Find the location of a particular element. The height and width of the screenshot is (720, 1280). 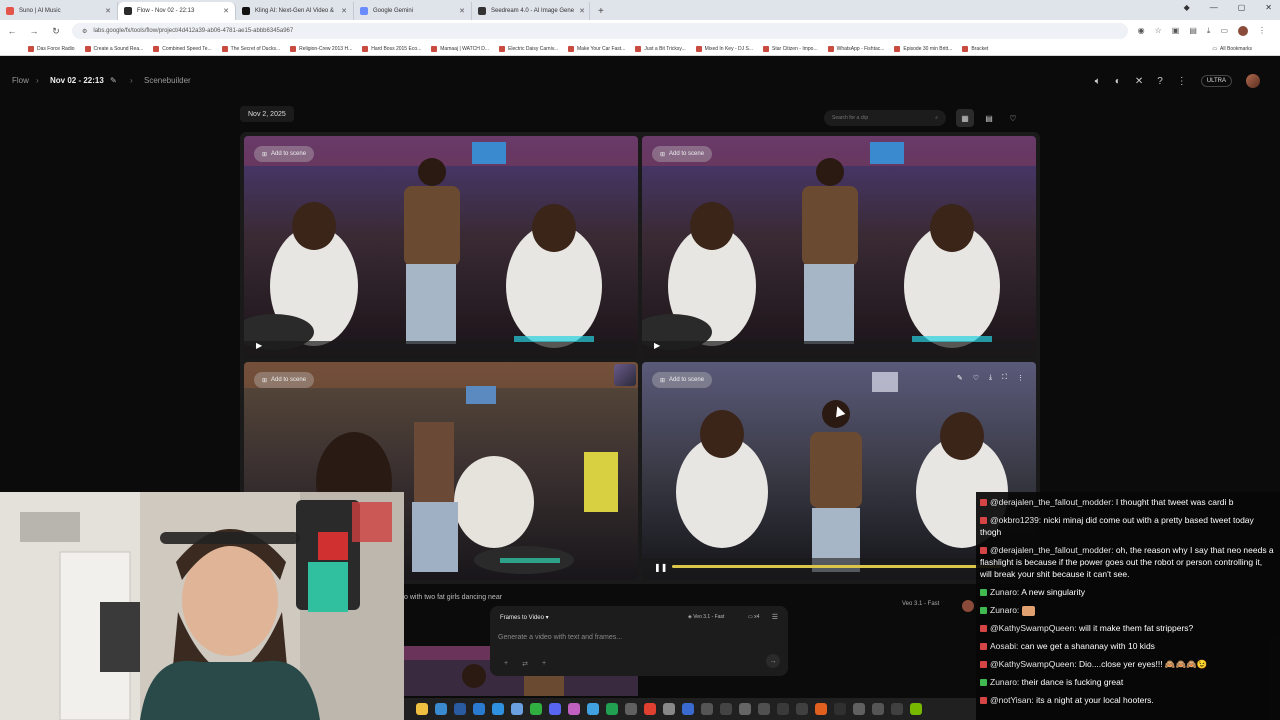

discord-icon is located at coordinates (555, 709).